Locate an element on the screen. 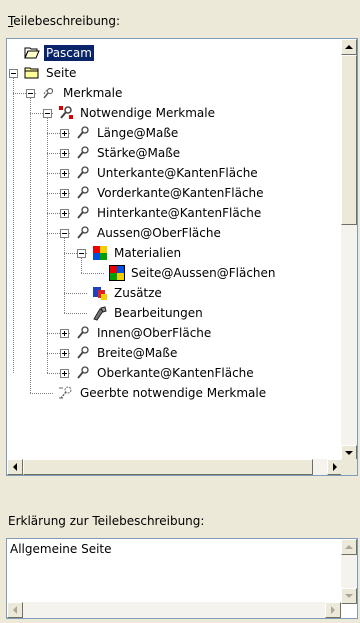 The width and height of the screenshot is (360, 623). description-scroll-left-button is located at coordinates (15, 610).